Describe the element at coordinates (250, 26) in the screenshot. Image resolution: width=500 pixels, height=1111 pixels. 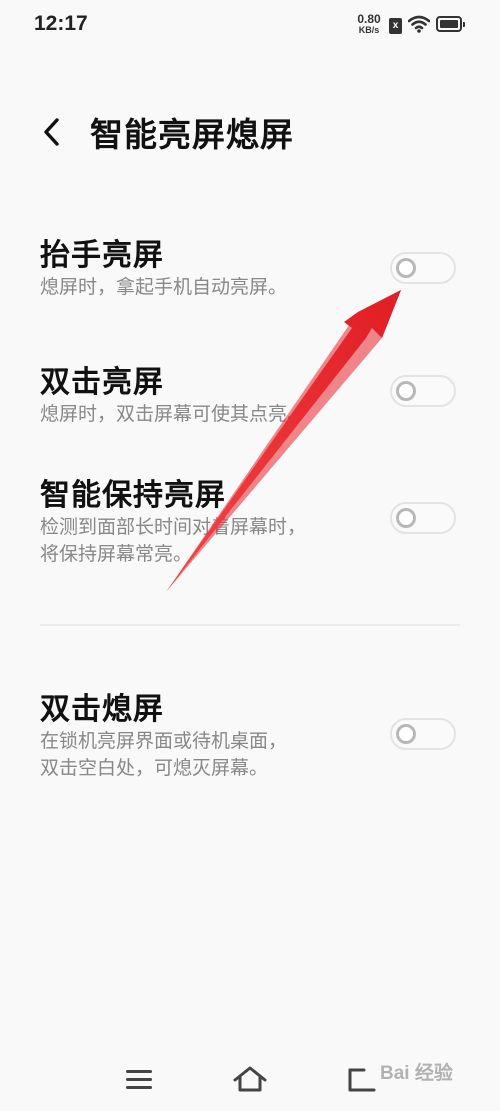
I see `status-bar: 12:17 0.80 KB/s x` at that location.